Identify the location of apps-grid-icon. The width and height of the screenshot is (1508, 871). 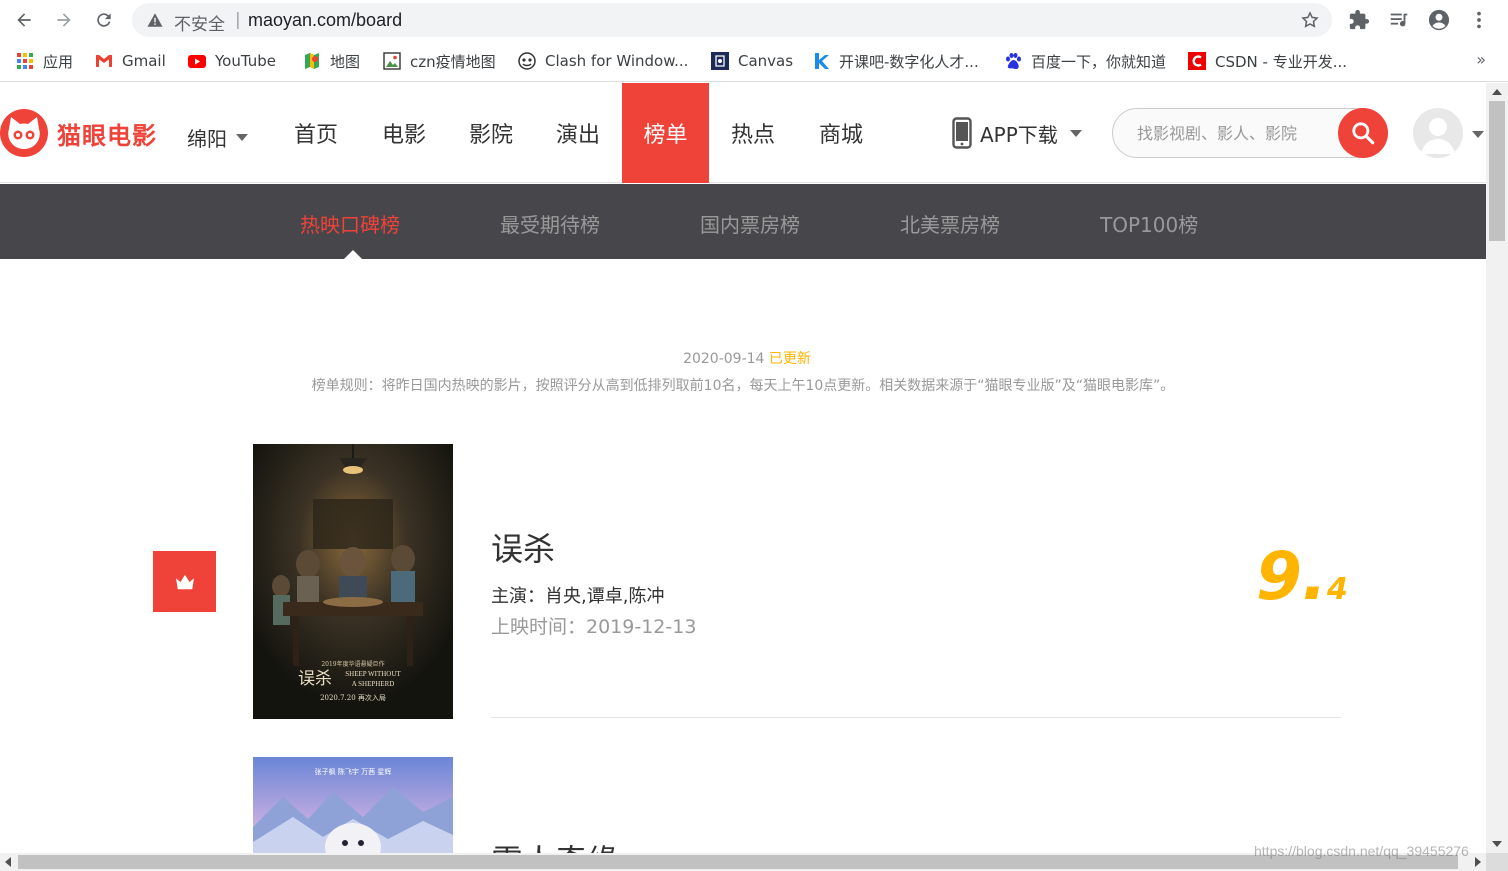
(25, 61).